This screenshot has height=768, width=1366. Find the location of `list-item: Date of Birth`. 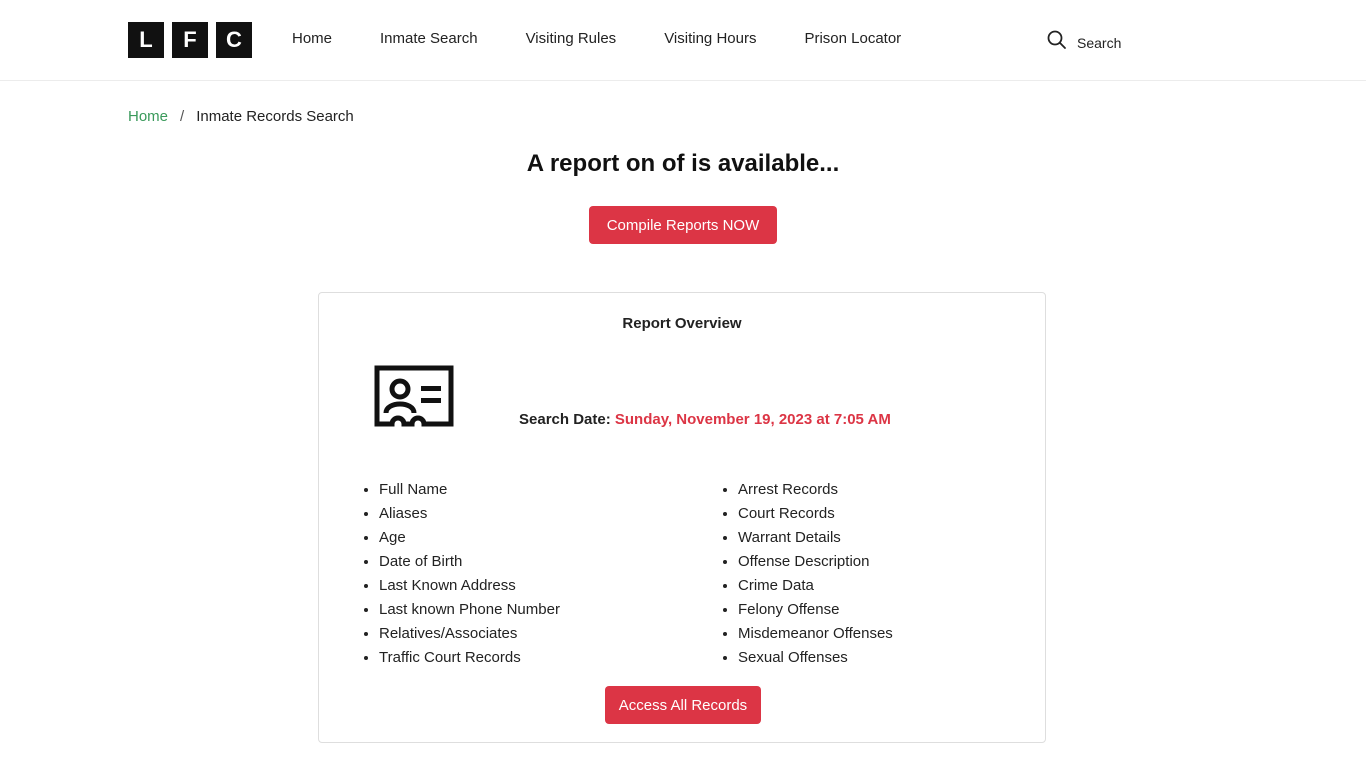

list-item: Date of Birth is located at coordinates (469, 562).